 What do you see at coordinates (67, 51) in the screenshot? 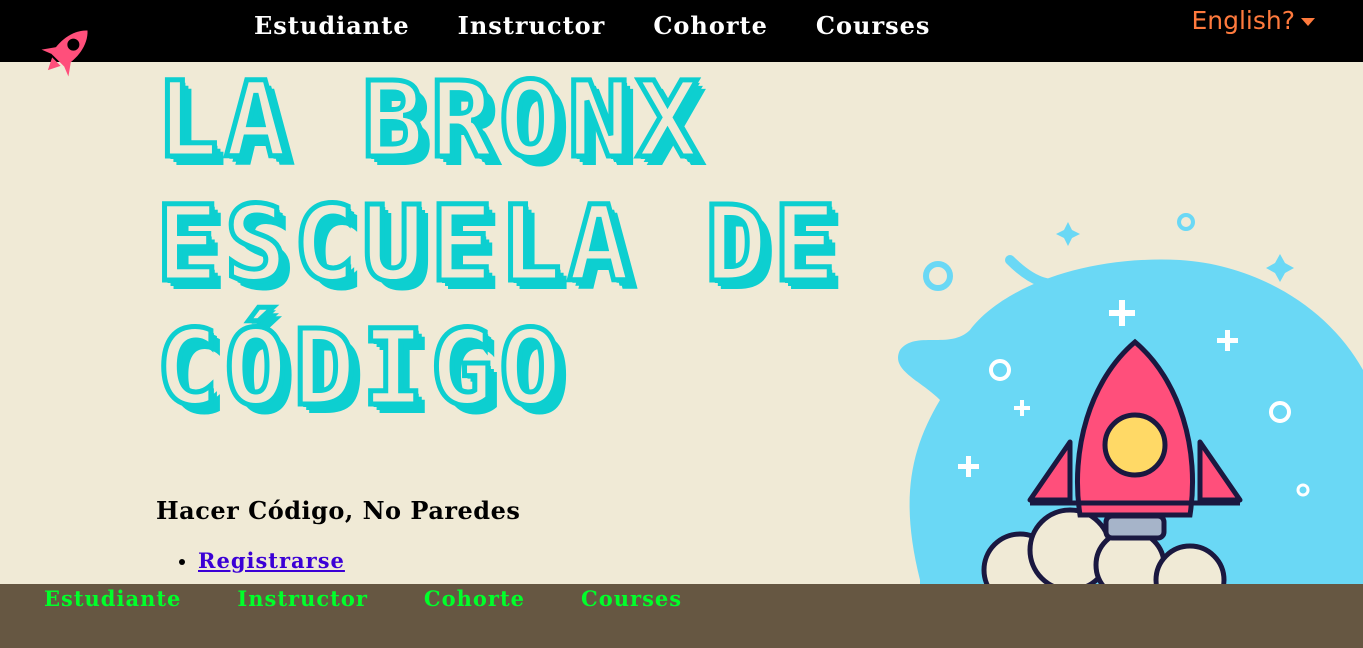
I see `rocket-icon` at bounding box center [67, 51].